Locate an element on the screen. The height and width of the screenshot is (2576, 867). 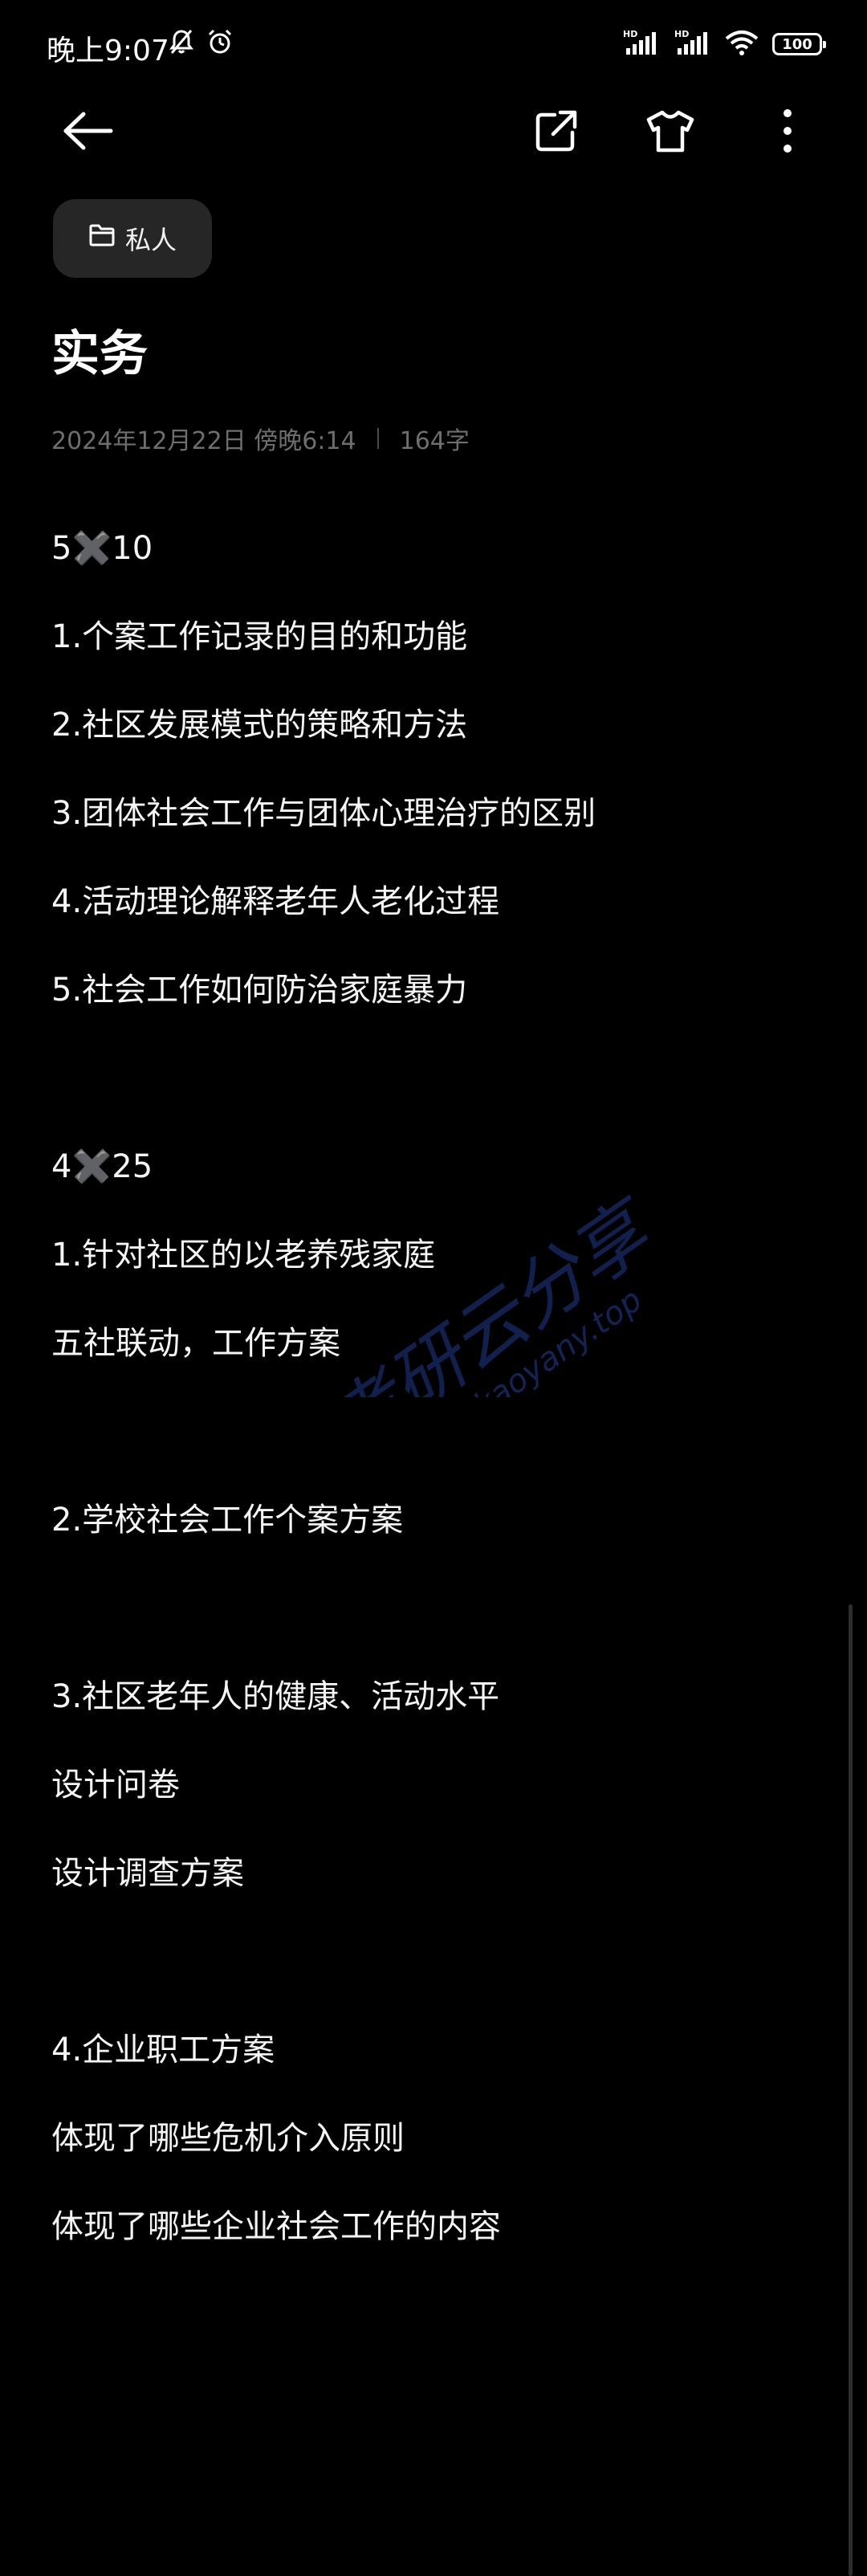
status-time: 晚上9:07 is located at coordinates (108, 51).